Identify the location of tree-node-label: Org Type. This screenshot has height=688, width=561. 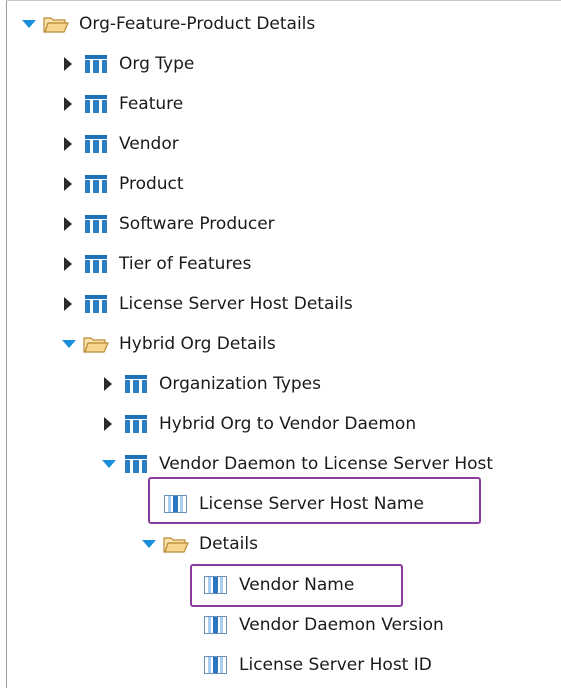
(157, 64).